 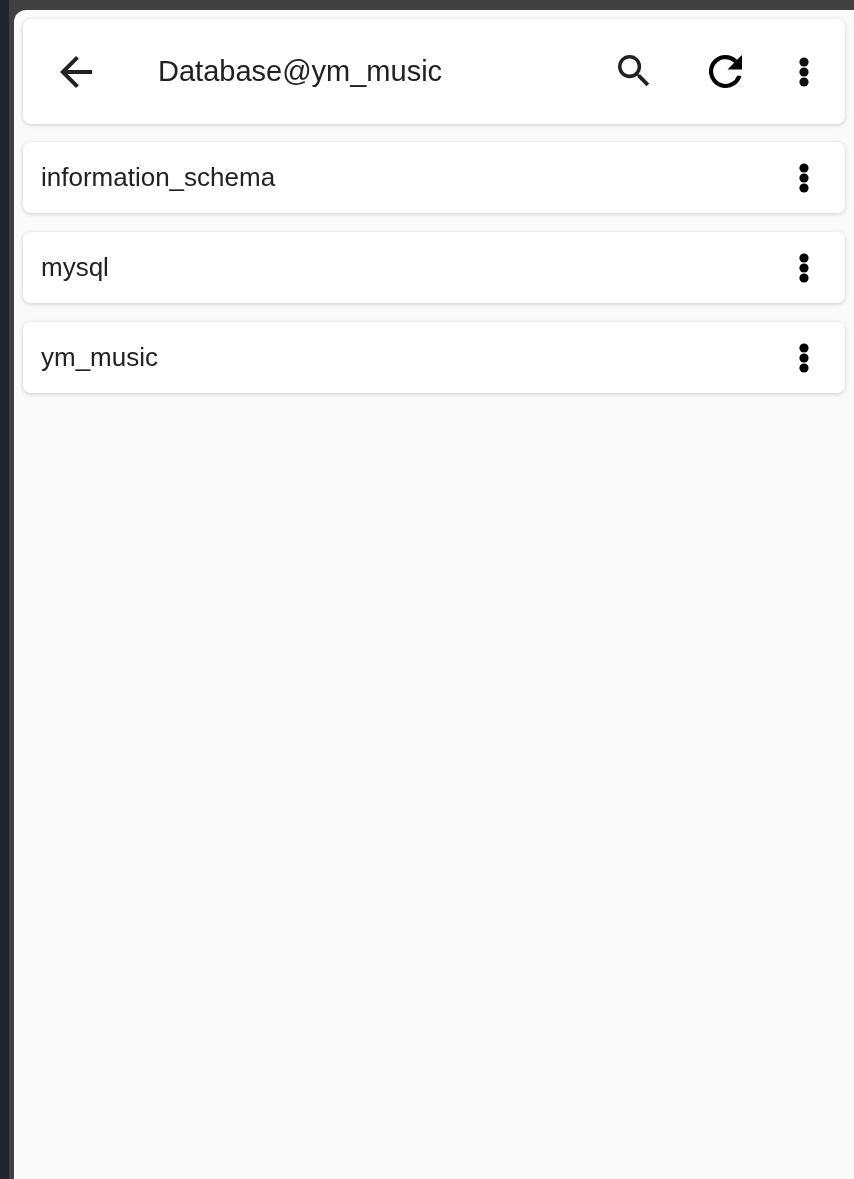 What do you see at coordinates (434, 267) in the screenshot?
I see `database-list-item: mysql` at bounding box center [434, 267].